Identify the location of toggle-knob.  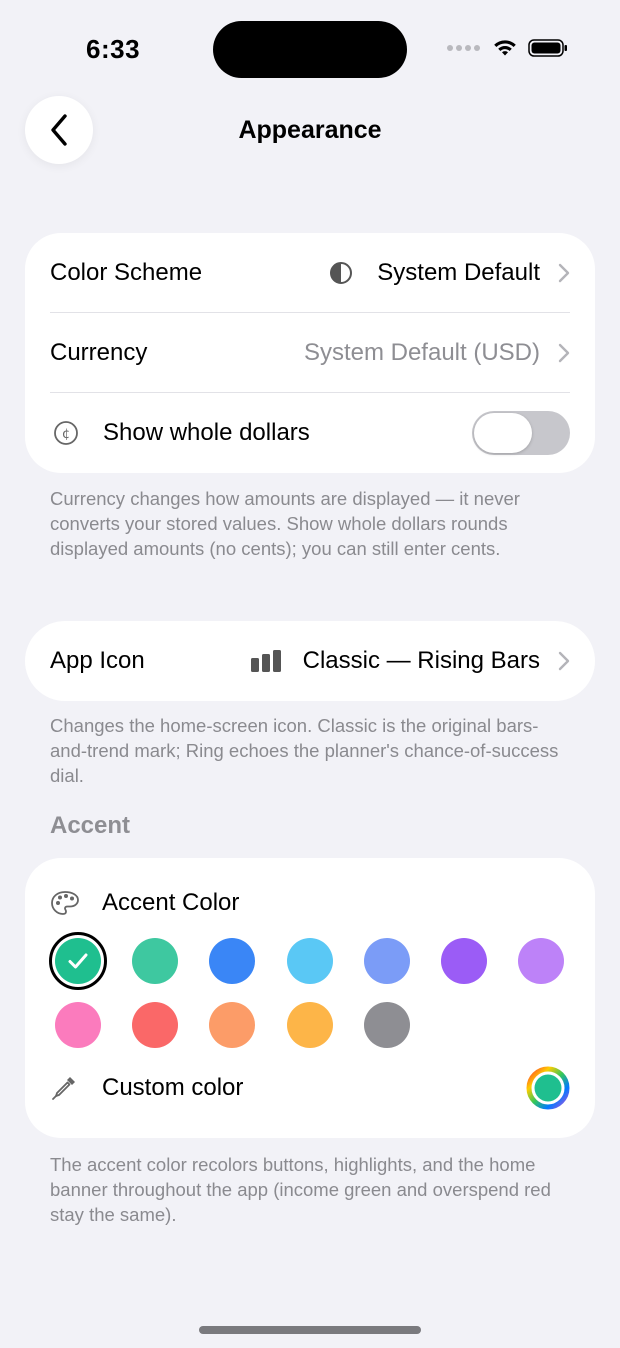
(503, 433).